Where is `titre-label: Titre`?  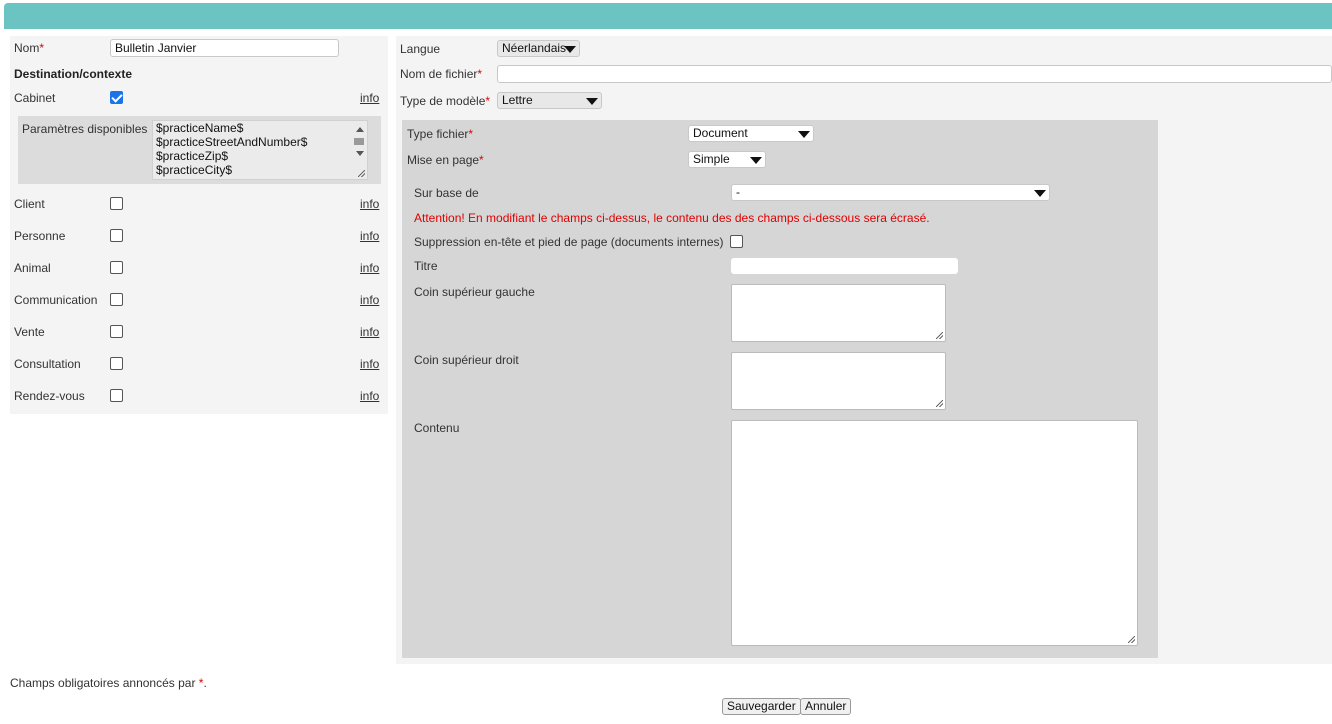 titre-label: Titre is located at coordinates (426, 266).